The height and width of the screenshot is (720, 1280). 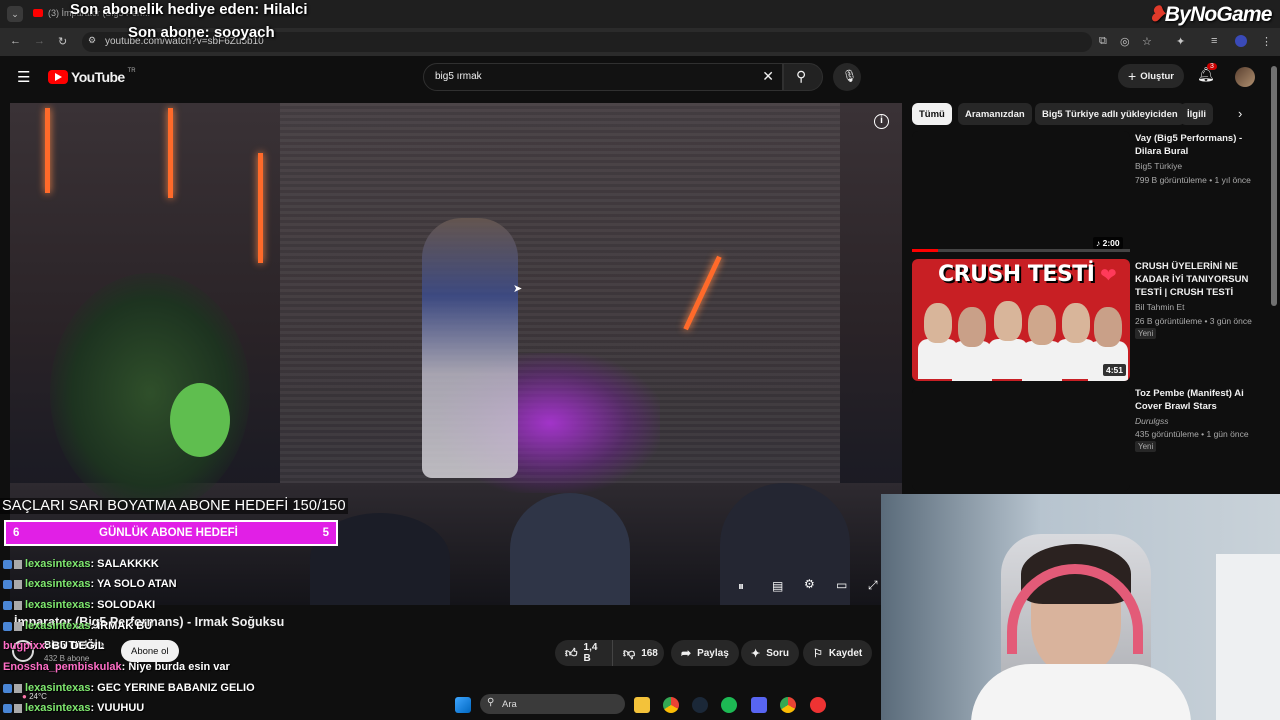 I want to click on youtube-logo: YouTube TR, so click(x=92, y=76).